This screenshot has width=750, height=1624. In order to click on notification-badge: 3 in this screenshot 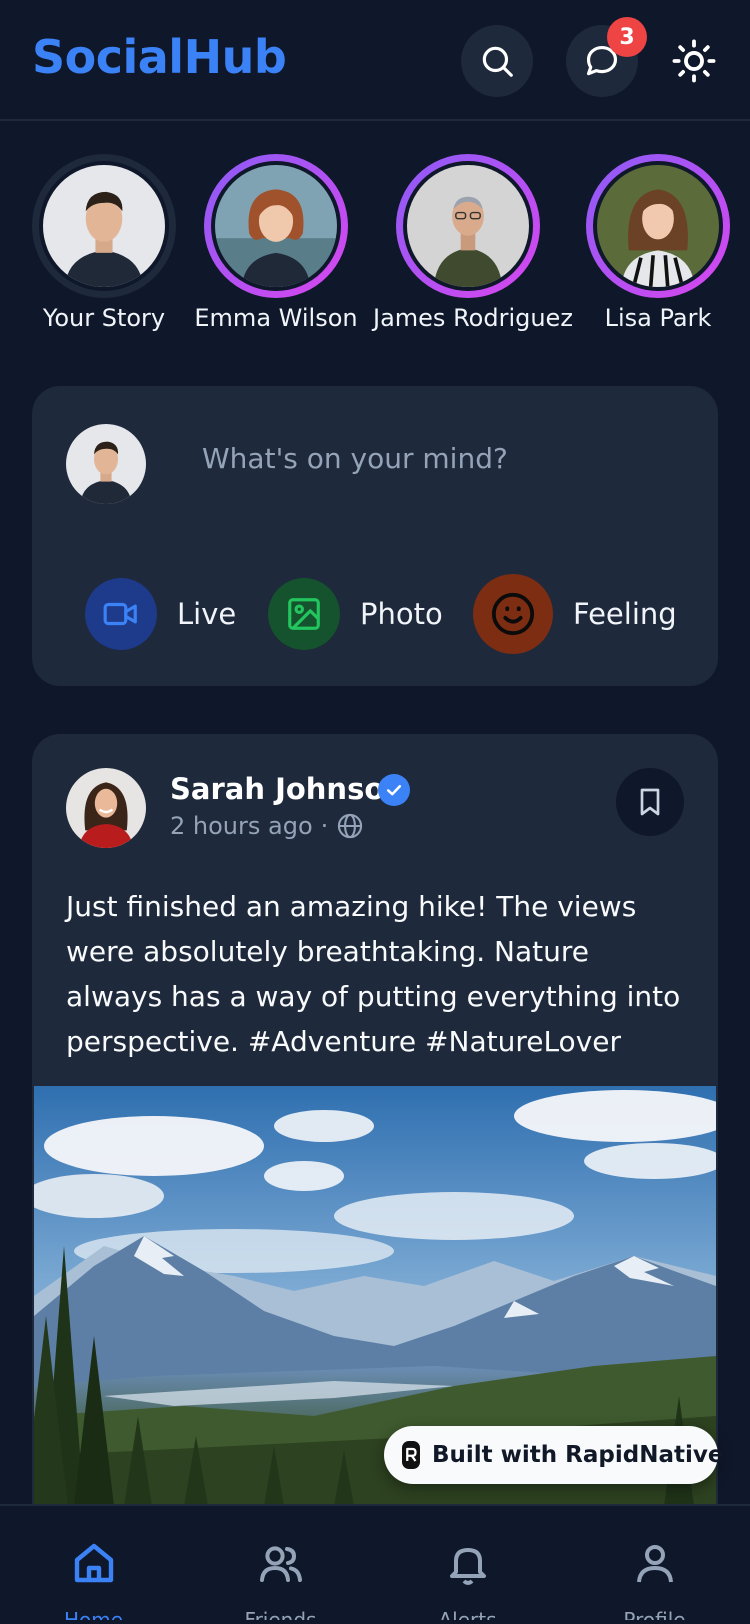, I will do `click(627, 37)`.